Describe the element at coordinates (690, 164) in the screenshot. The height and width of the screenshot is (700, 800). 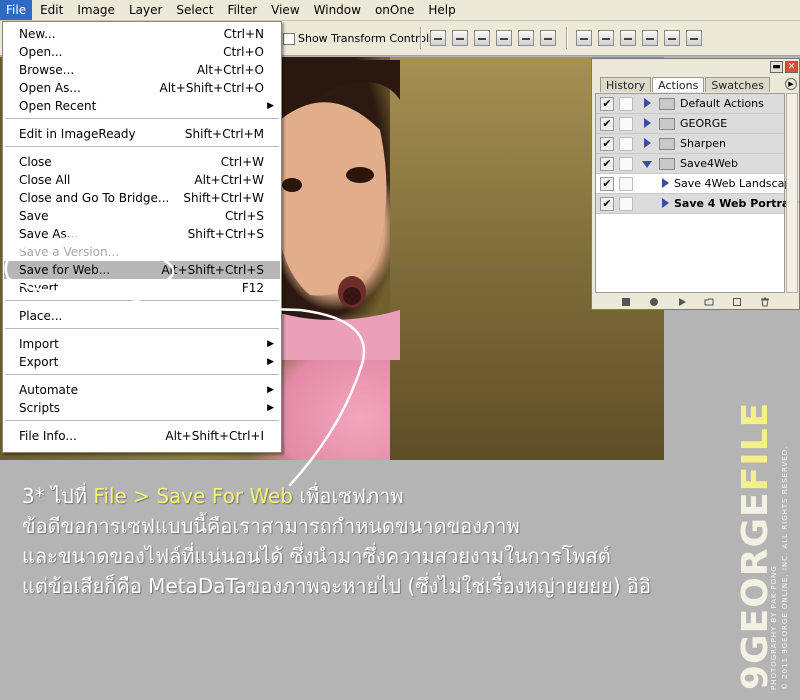
I see `action-set-row: ✔ Save4Web` at that location.